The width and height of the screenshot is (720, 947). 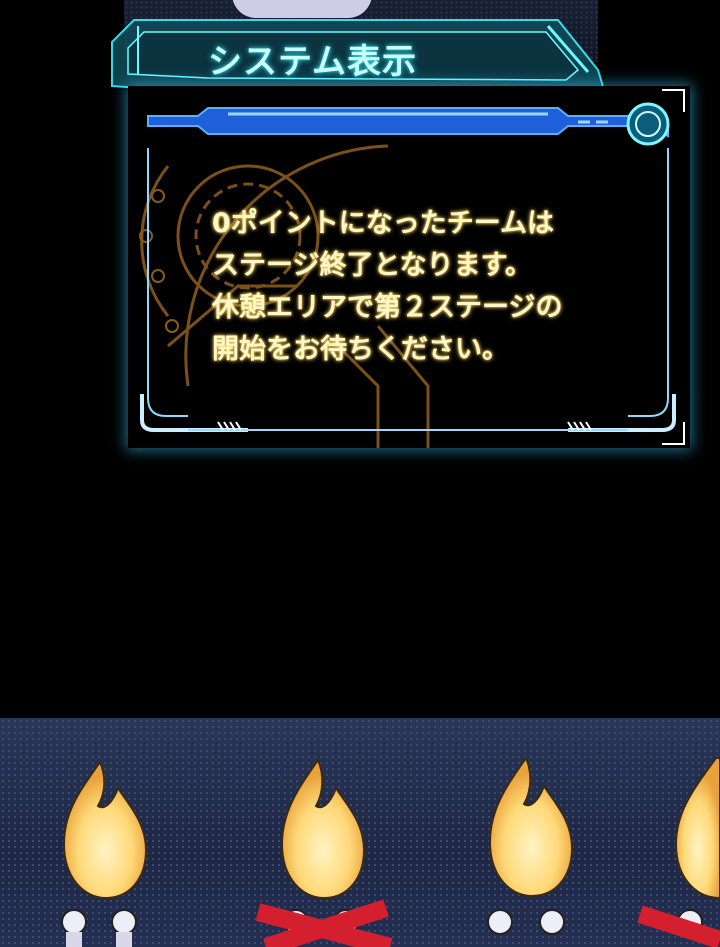 What do you see at coordinates (372, 265) in the screenshot?
I see `message-line: ステージ終了となります。` at bounding box center [372, 265].